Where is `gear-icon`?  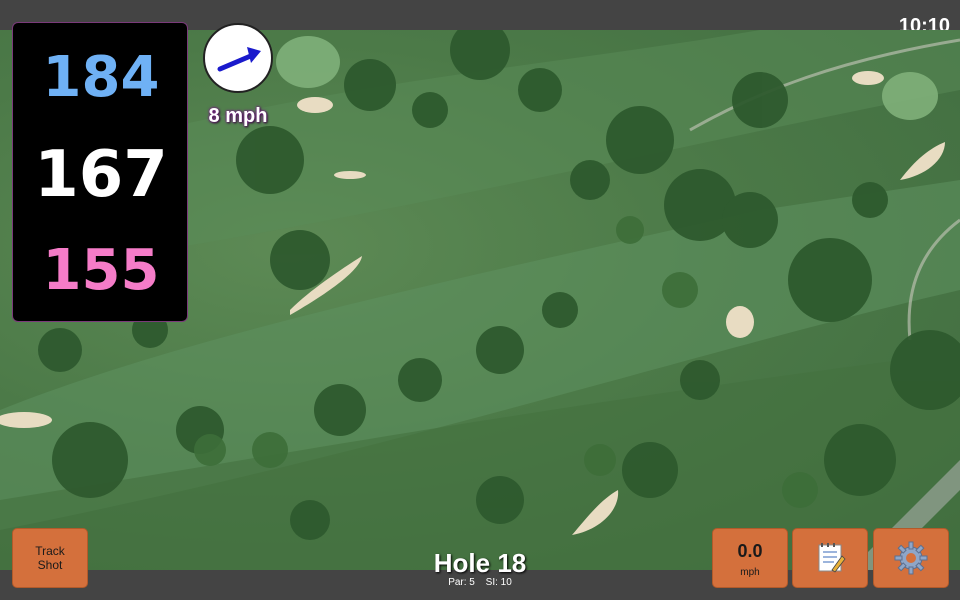 gear-icon is located at coordinates (911, 558).